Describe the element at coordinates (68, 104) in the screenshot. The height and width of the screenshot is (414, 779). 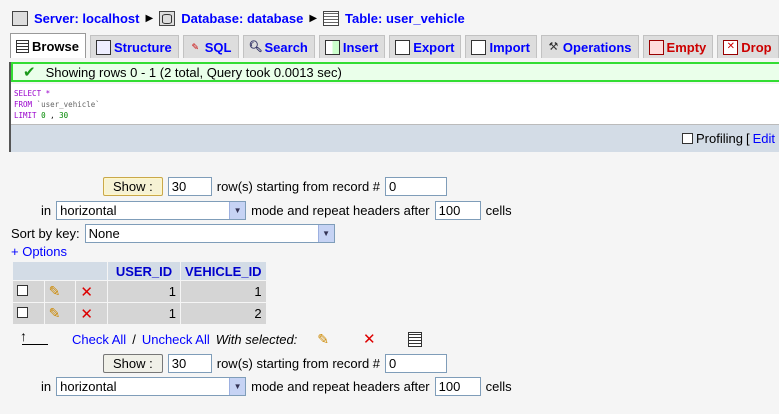
I see `sql-table-name: `user_vehicle`` at that location.